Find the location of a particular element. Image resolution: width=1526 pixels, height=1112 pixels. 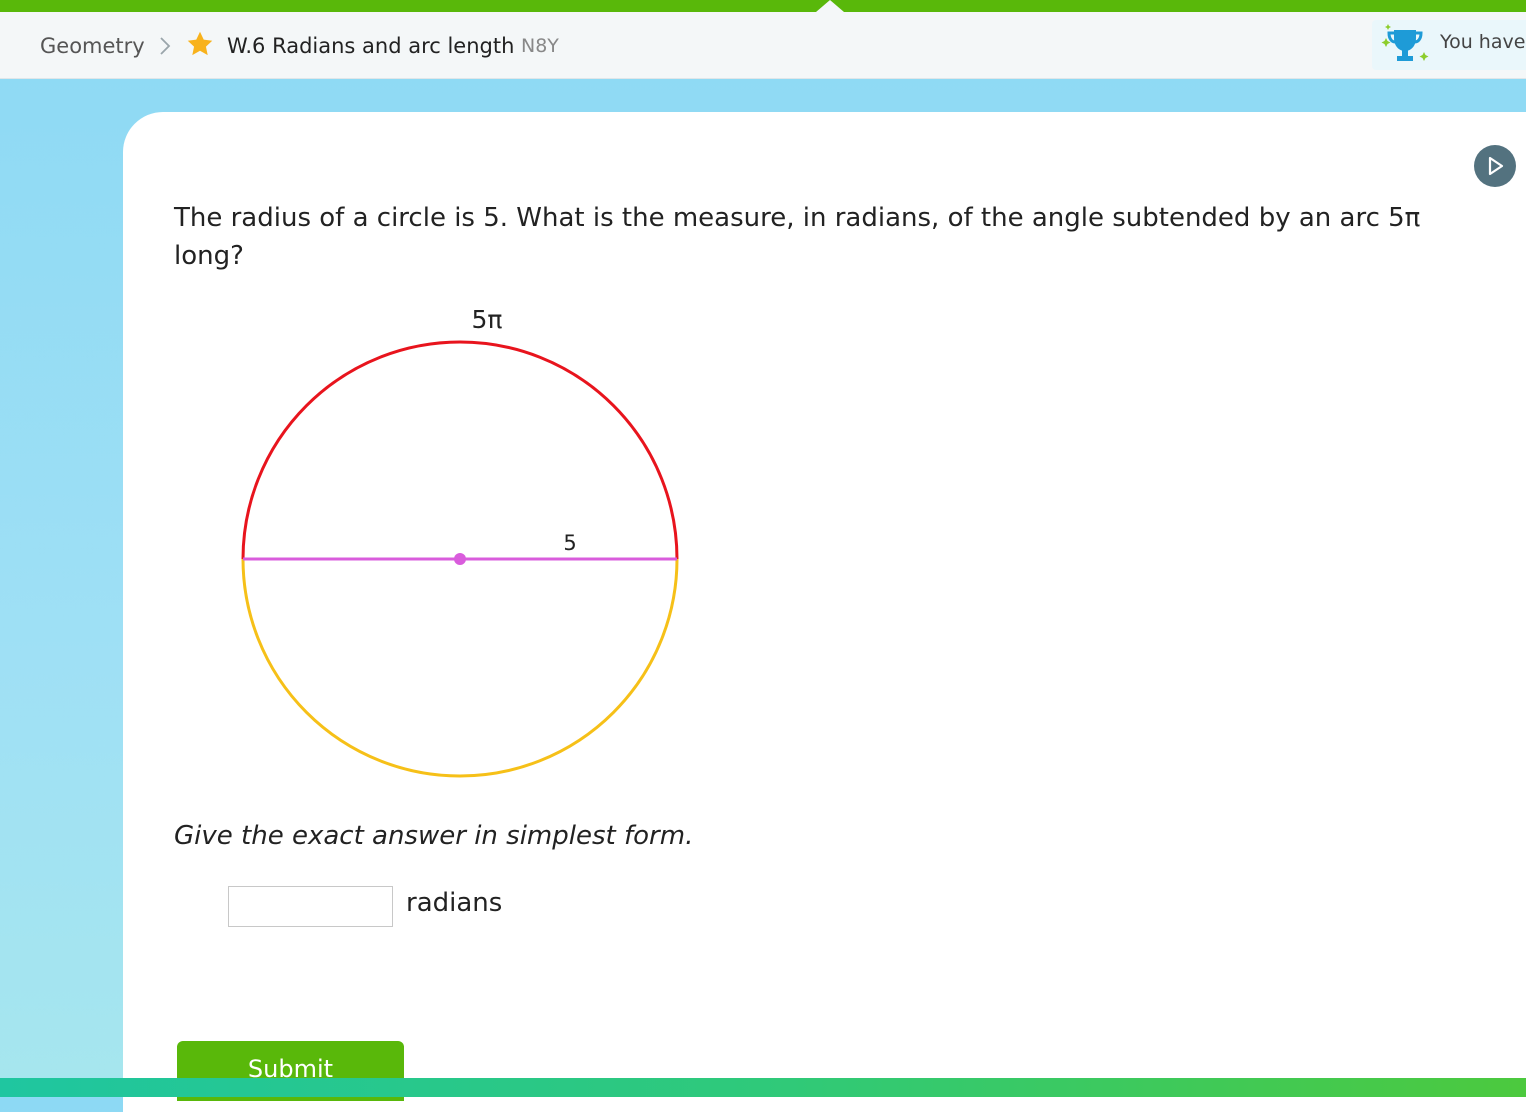

arc-label: 5π is located at coordinates (487, 319).